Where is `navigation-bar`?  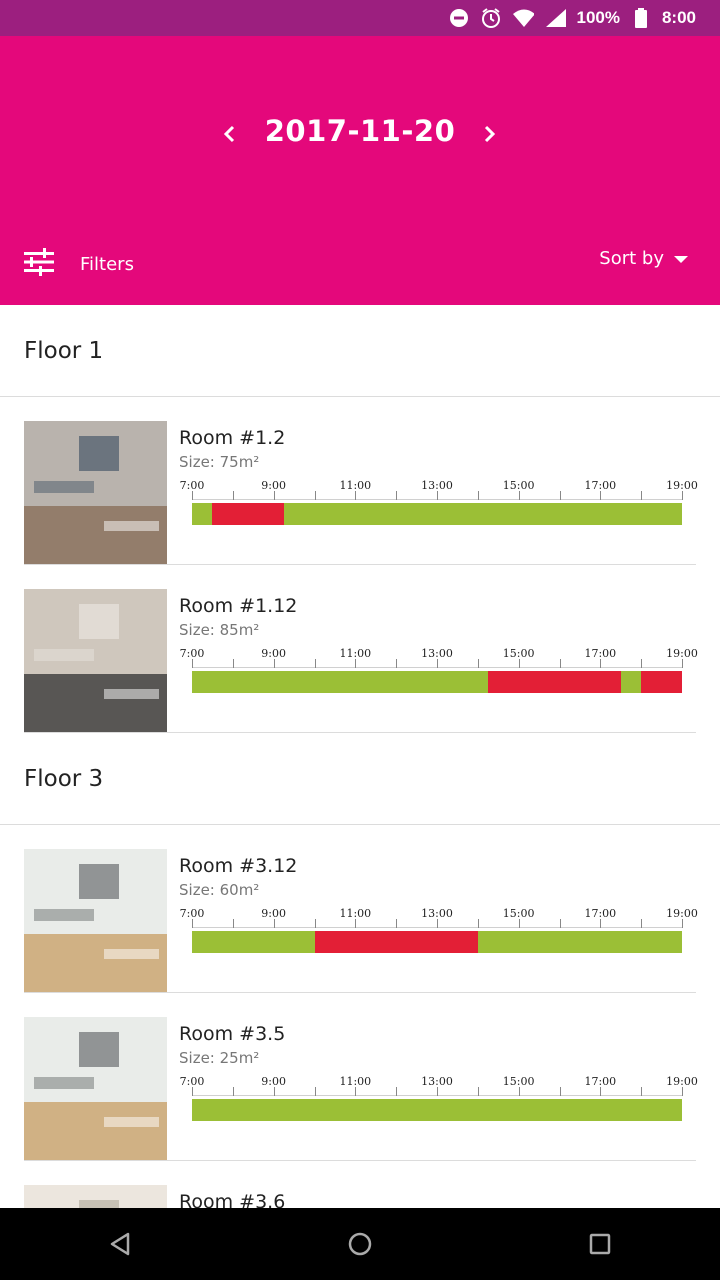
navigation-bar is located at coordinates (360, 1244).